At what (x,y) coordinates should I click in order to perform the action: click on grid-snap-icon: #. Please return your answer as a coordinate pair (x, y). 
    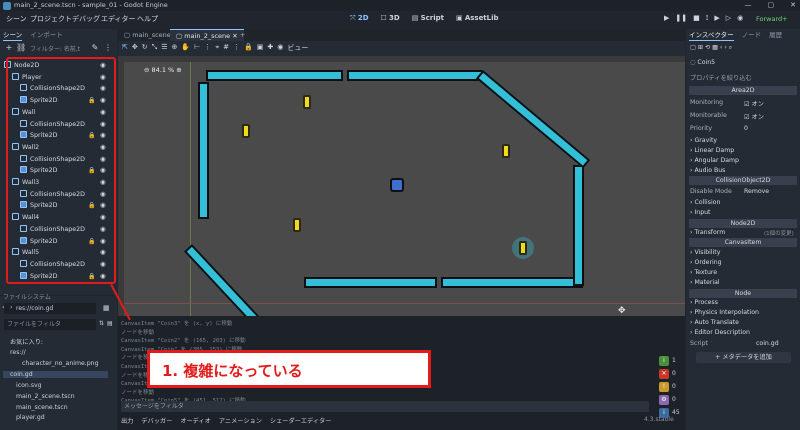
    Looking at the image, I should click on (226, 48).